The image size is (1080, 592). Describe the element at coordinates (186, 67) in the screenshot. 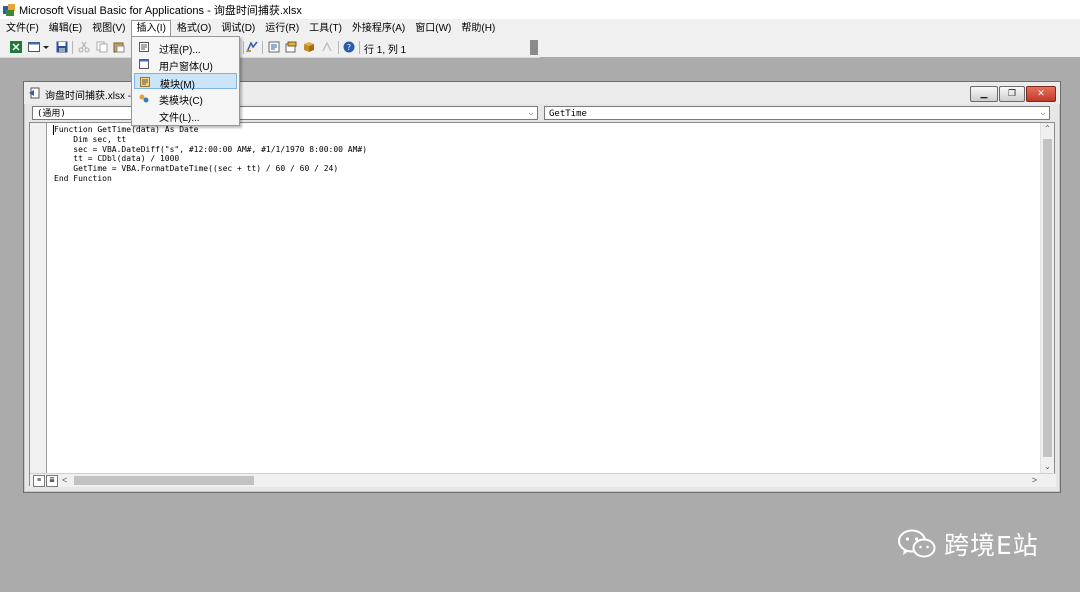

I see `insert-userform-label: 用户窗体(U)` at that location.